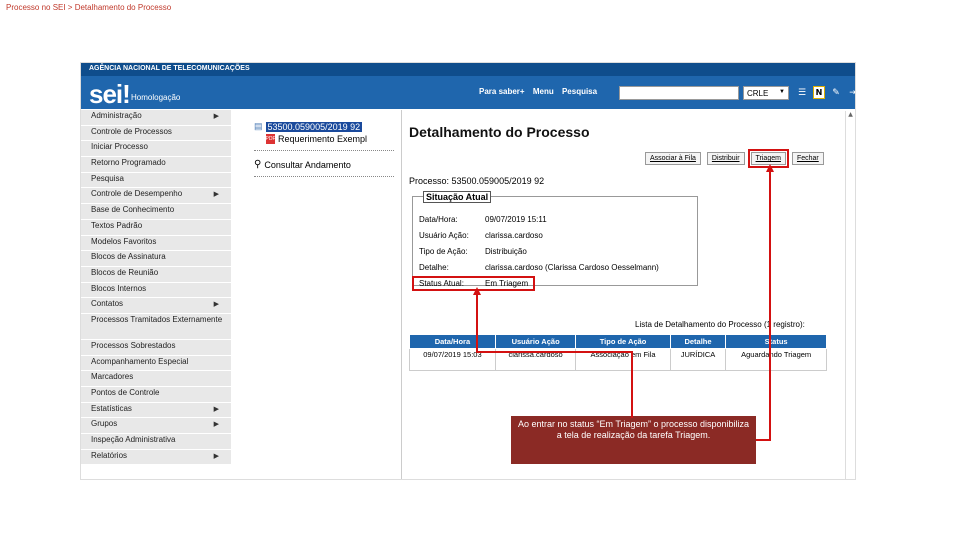 The height and width of the screenshot is (540, 960). What do you see at coordinates (477, 181) in the screenshot?
I see `process-label: Processo: 53500.059005/2019 92` at bounding box center [477, 181].